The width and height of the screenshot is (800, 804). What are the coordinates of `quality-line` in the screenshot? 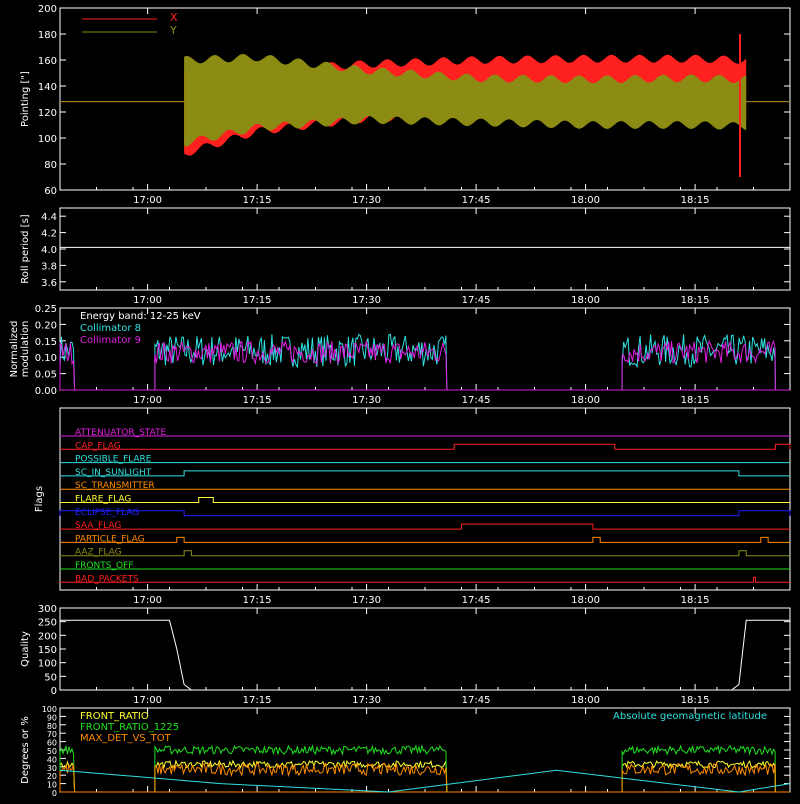 It's located at (425, 655).